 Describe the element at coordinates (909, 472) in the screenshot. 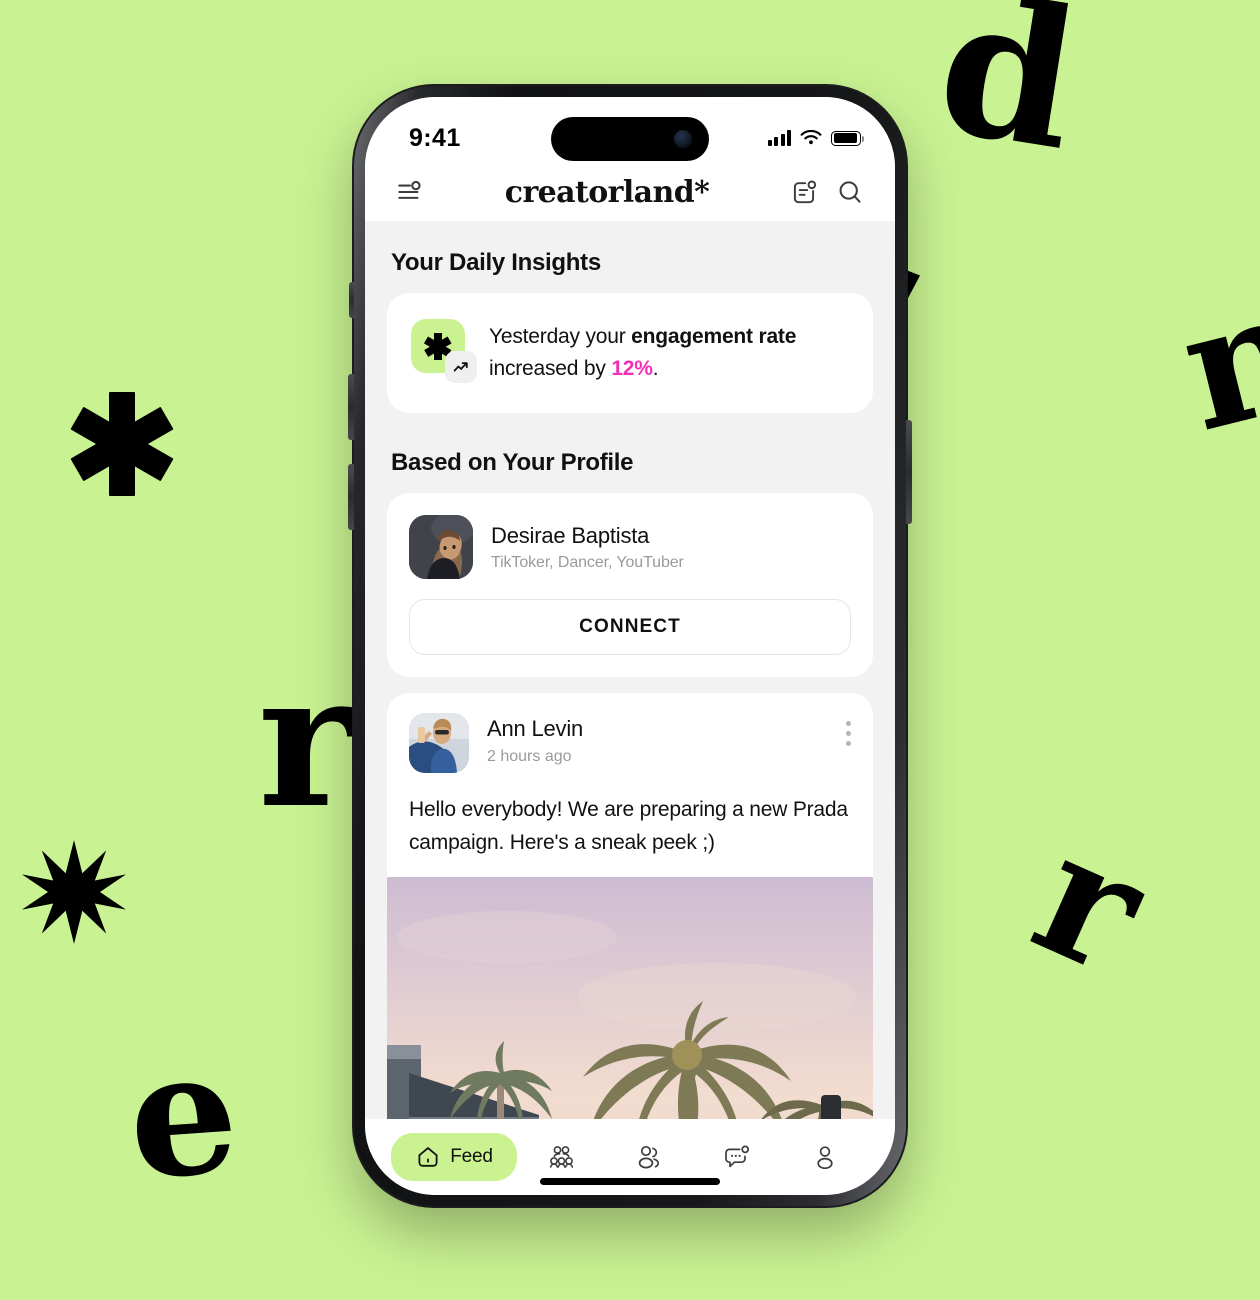

I see `power-button` at that location.